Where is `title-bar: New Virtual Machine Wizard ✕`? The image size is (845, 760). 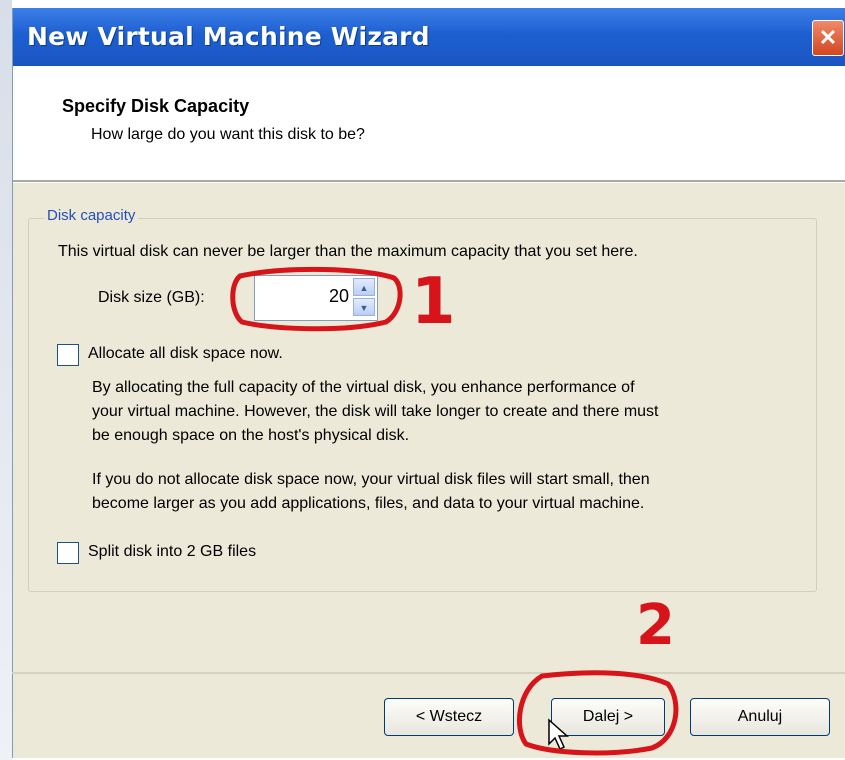
title-bar: New Virtual Machine Wizard ✕ is located at coordinates (429, 37).